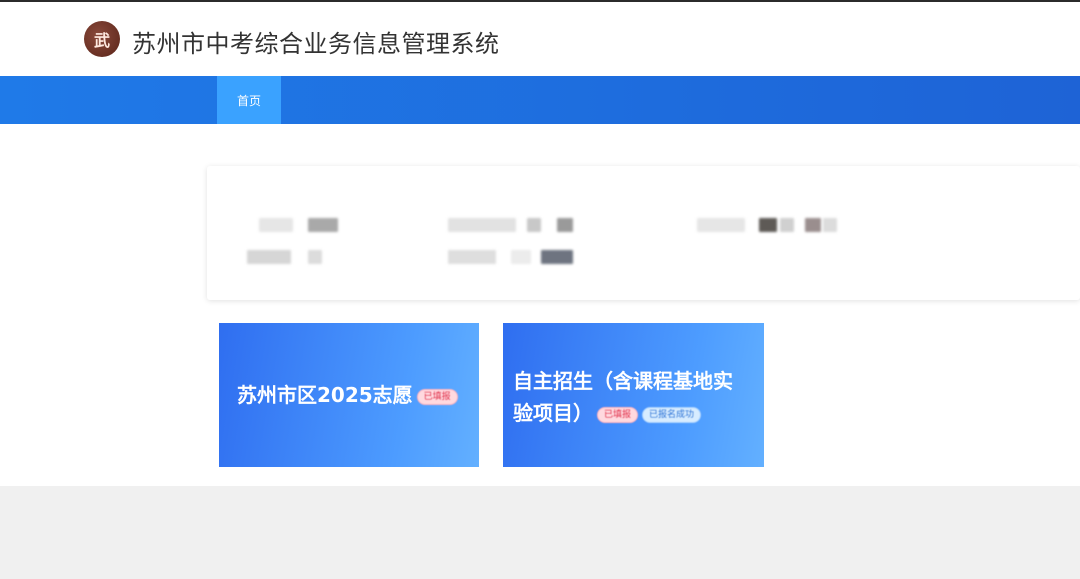  What do you see at coordinates (102, 39) in the screenshot?
I see `logo-icon: 武` at bounding box center [102, 39].